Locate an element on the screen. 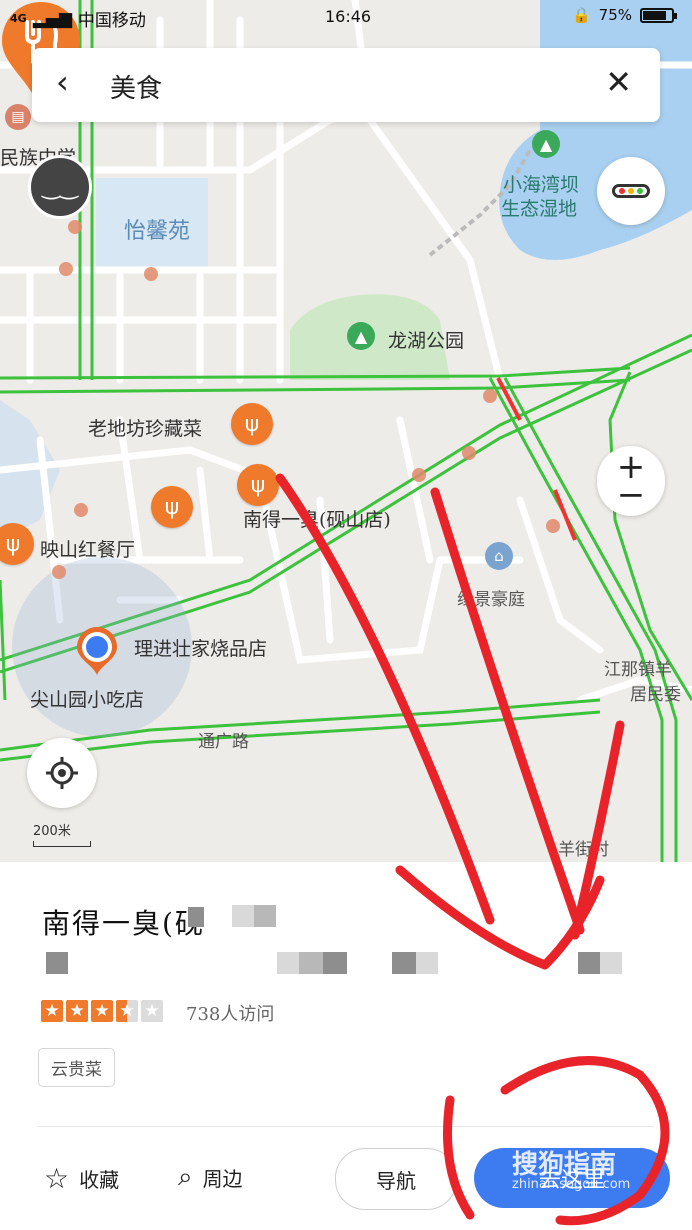 The height and width of the screenshot is (1230, 692). traffic-light-icon is located at coordinates (631, 191).